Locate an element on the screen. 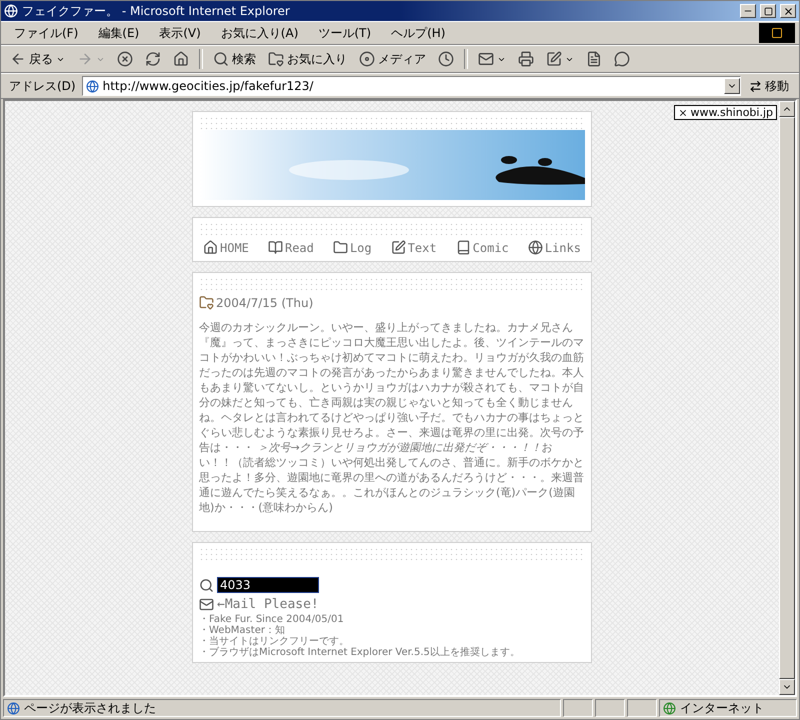 Image resolution: width=800 pixels, height=720 pixels. close-button is located at coordinates (788, 11).